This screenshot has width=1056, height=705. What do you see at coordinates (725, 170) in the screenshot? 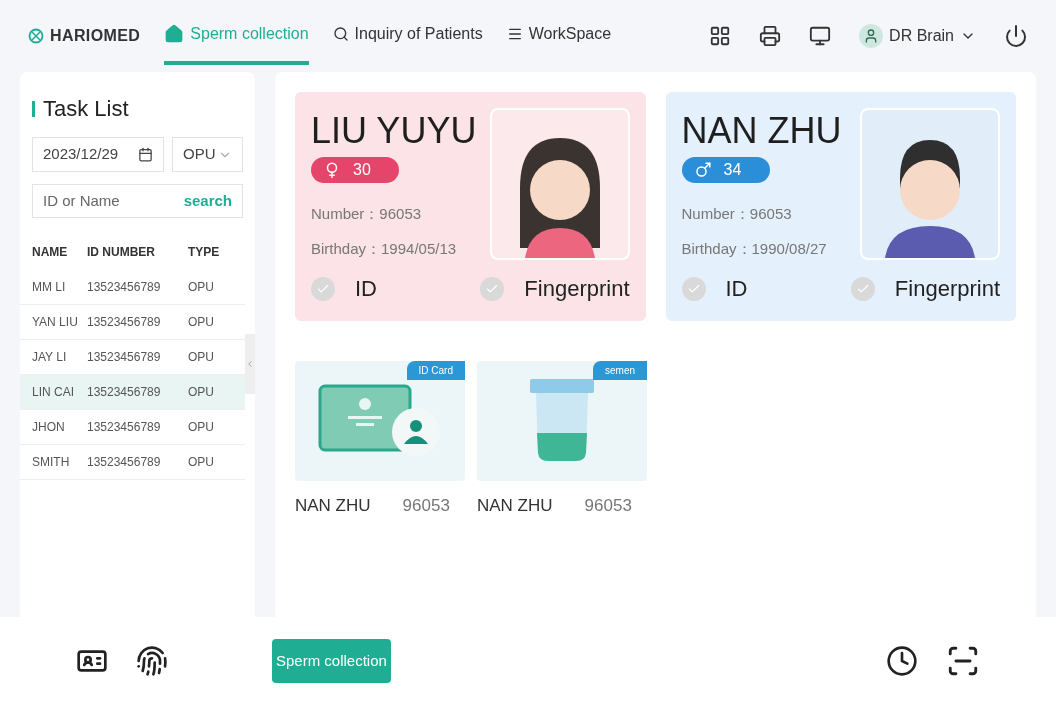
I see `age-badge: 34` at bounding box center [725, 170].